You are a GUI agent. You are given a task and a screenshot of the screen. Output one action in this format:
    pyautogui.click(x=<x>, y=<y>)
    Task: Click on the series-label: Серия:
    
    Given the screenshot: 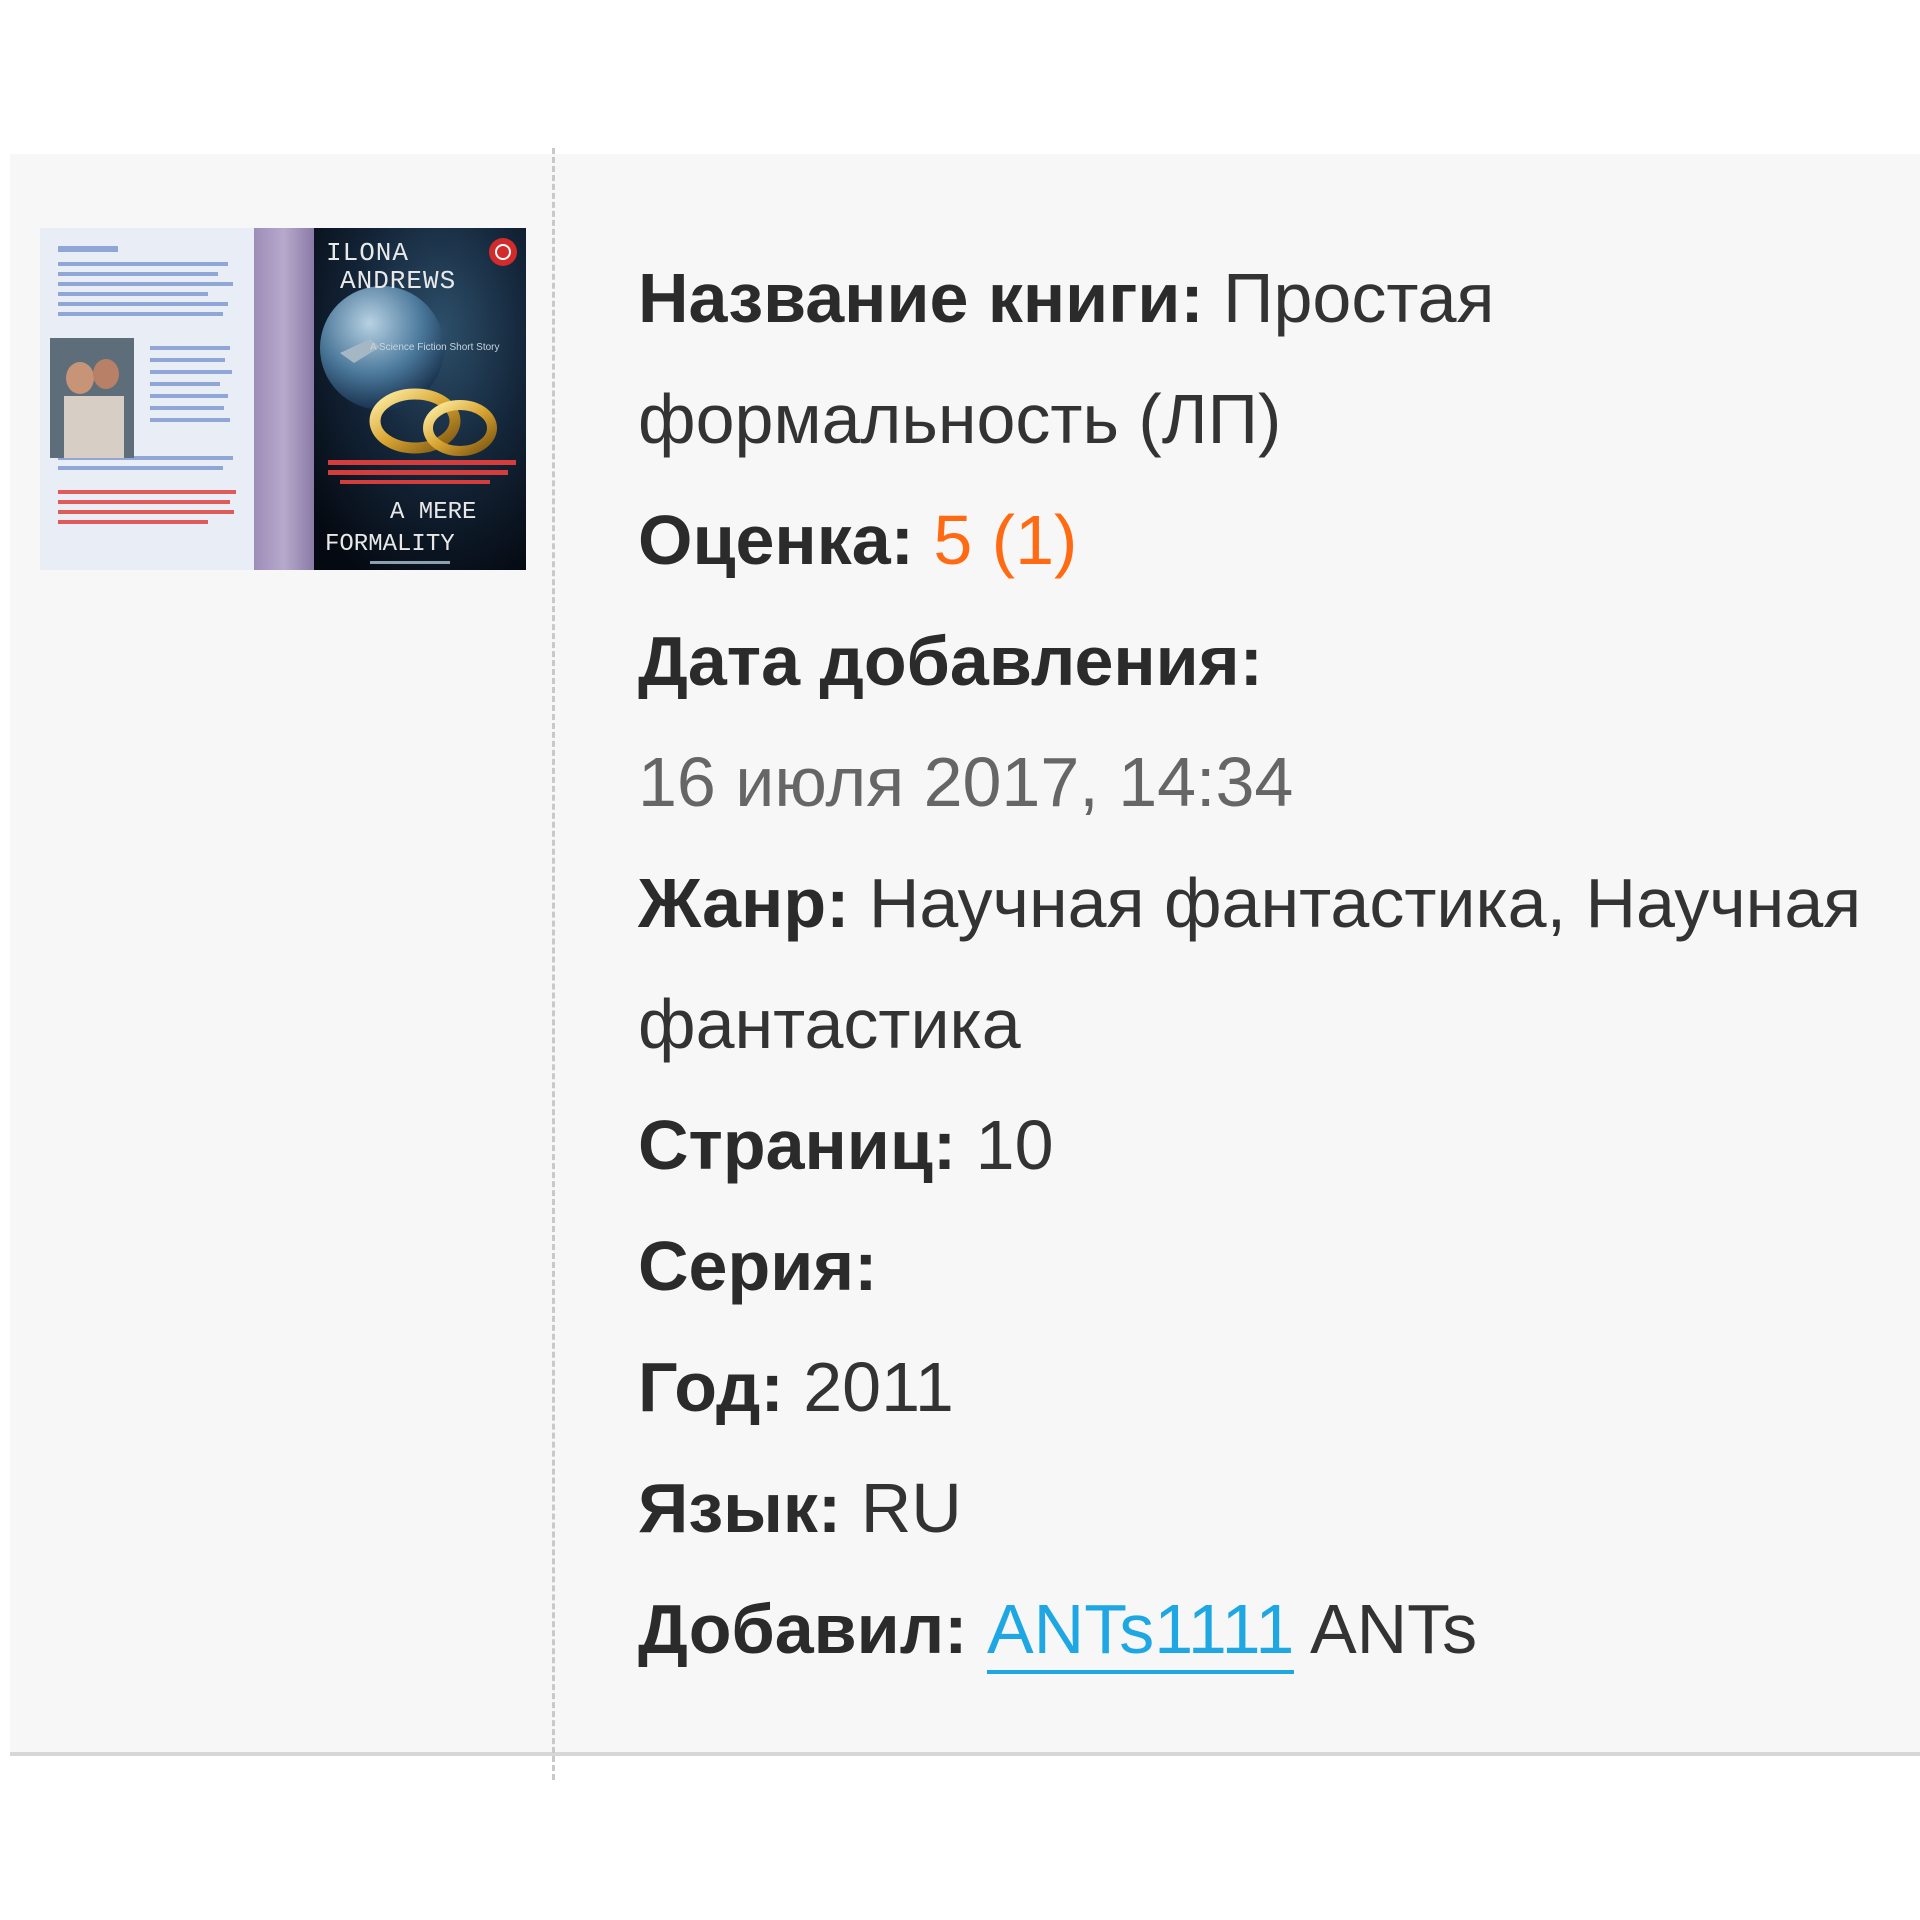 What is the action you would take?
    pyautogui.click(x=758, y=1266)
    